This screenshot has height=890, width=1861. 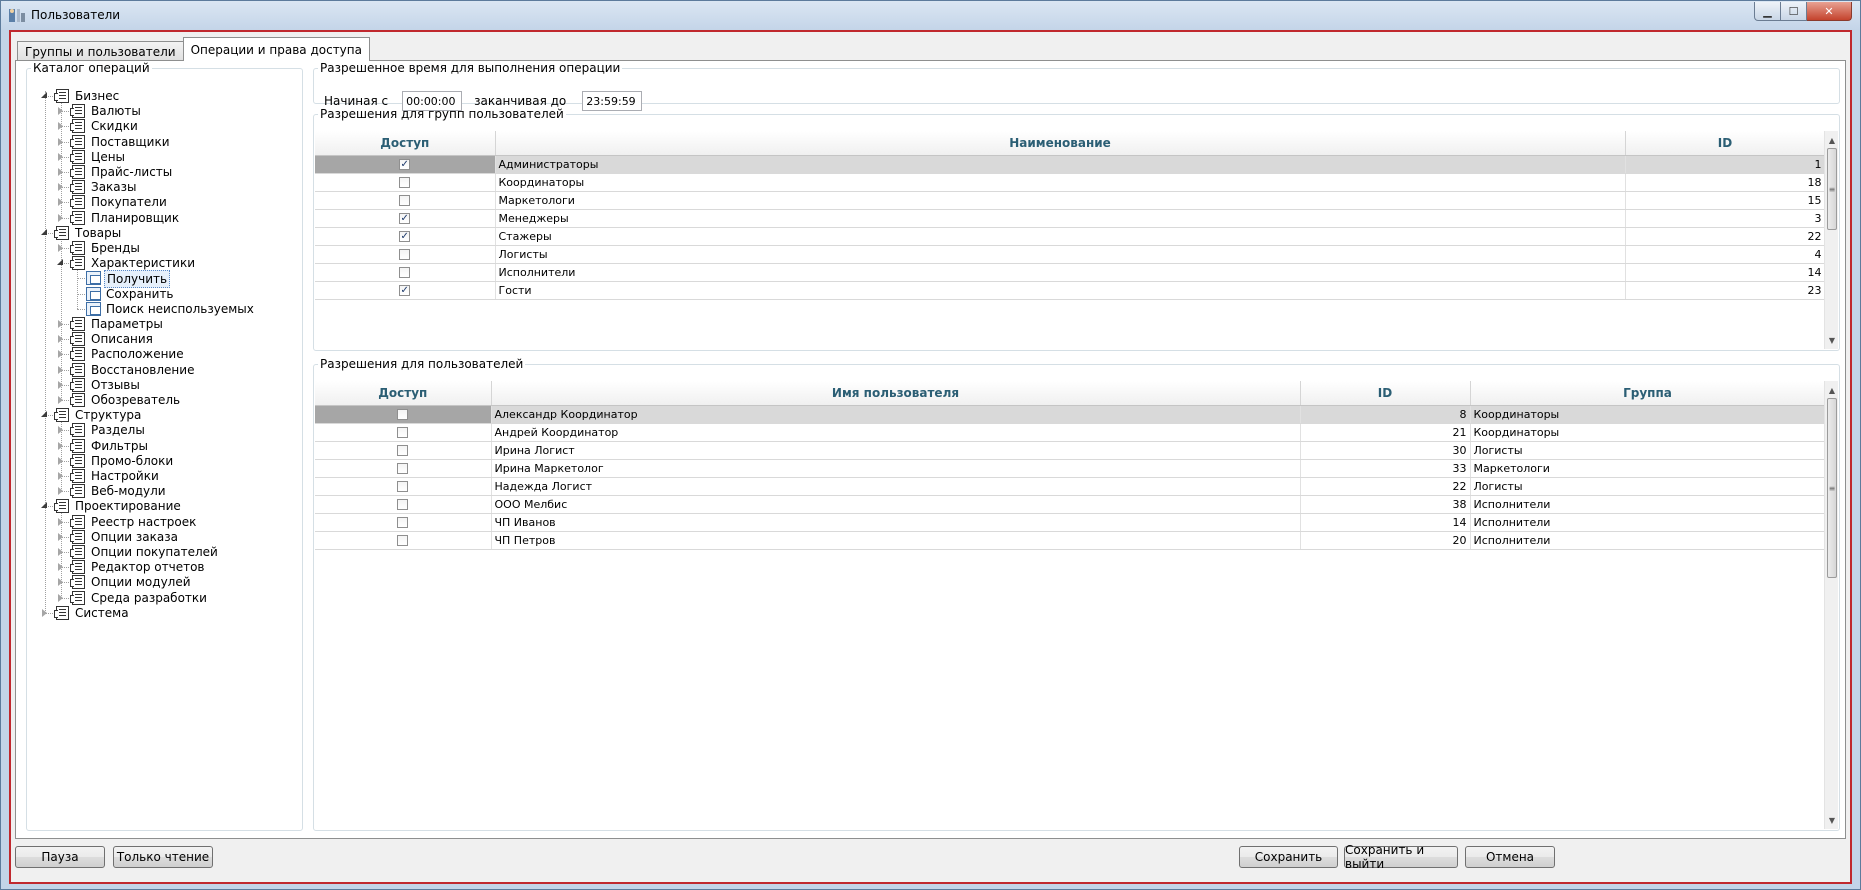 I want to click on tree-node-label: Покупатели, so click(x=129, y=202).